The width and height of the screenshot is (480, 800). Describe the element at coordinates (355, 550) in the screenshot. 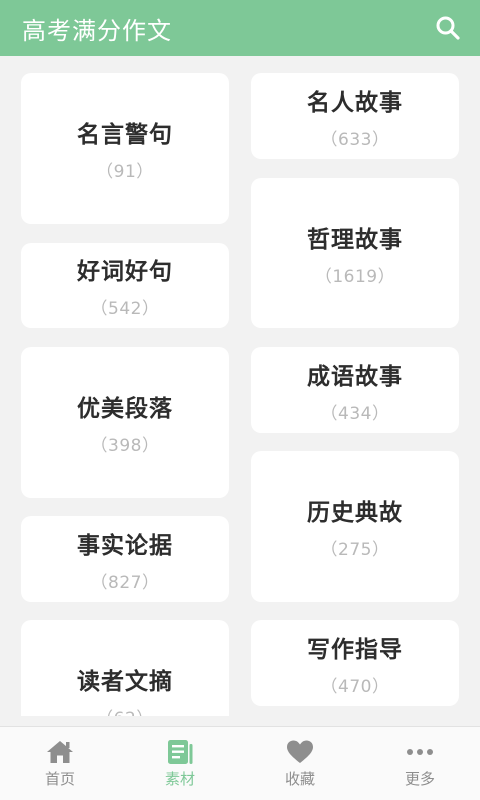

I see `category-count: （275）` at that location.